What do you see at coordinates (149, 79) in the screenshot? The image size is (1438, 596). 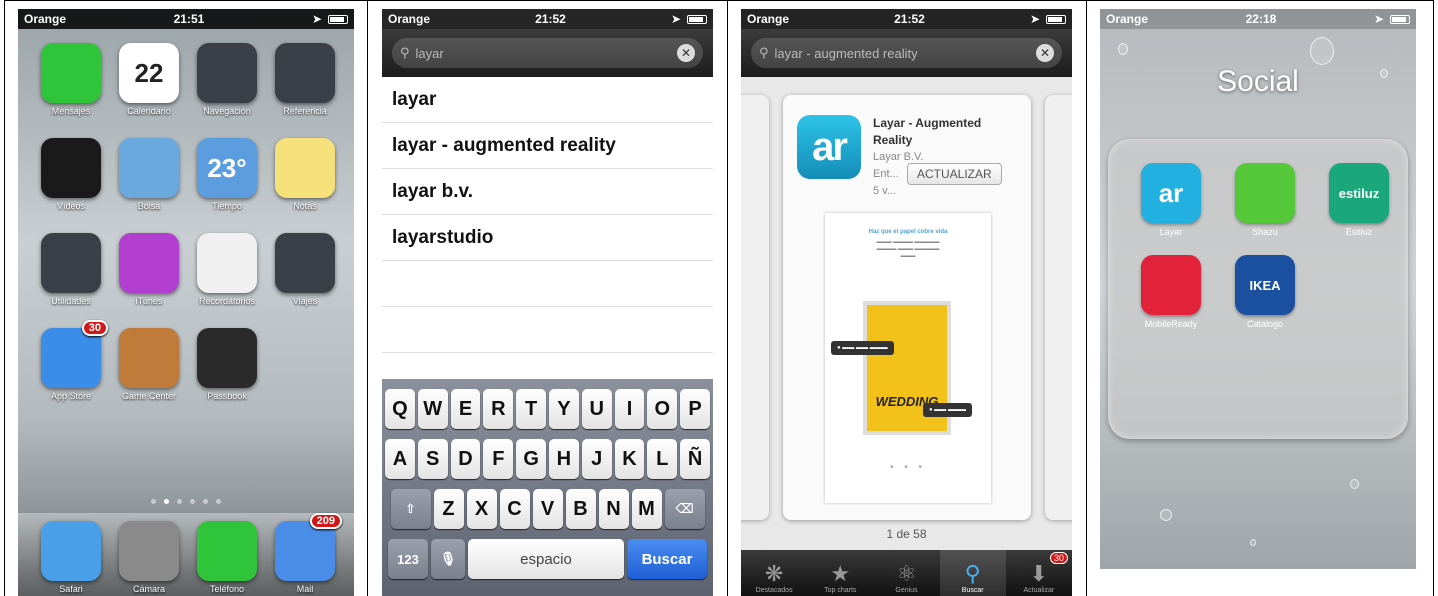 I see `app-calendario: 22 Calendario` at bounding box center [149, 79].